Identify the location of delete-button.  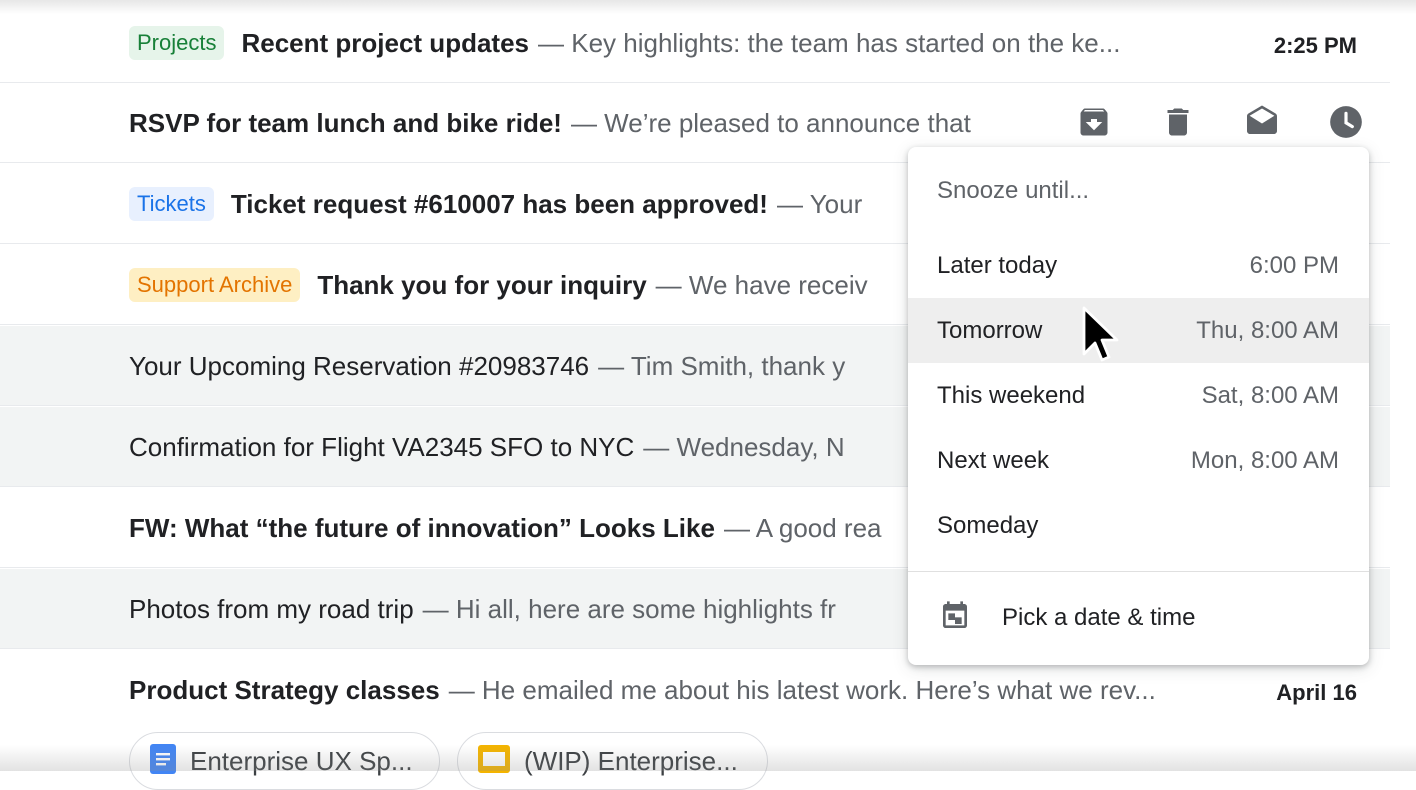
(1178, 124).